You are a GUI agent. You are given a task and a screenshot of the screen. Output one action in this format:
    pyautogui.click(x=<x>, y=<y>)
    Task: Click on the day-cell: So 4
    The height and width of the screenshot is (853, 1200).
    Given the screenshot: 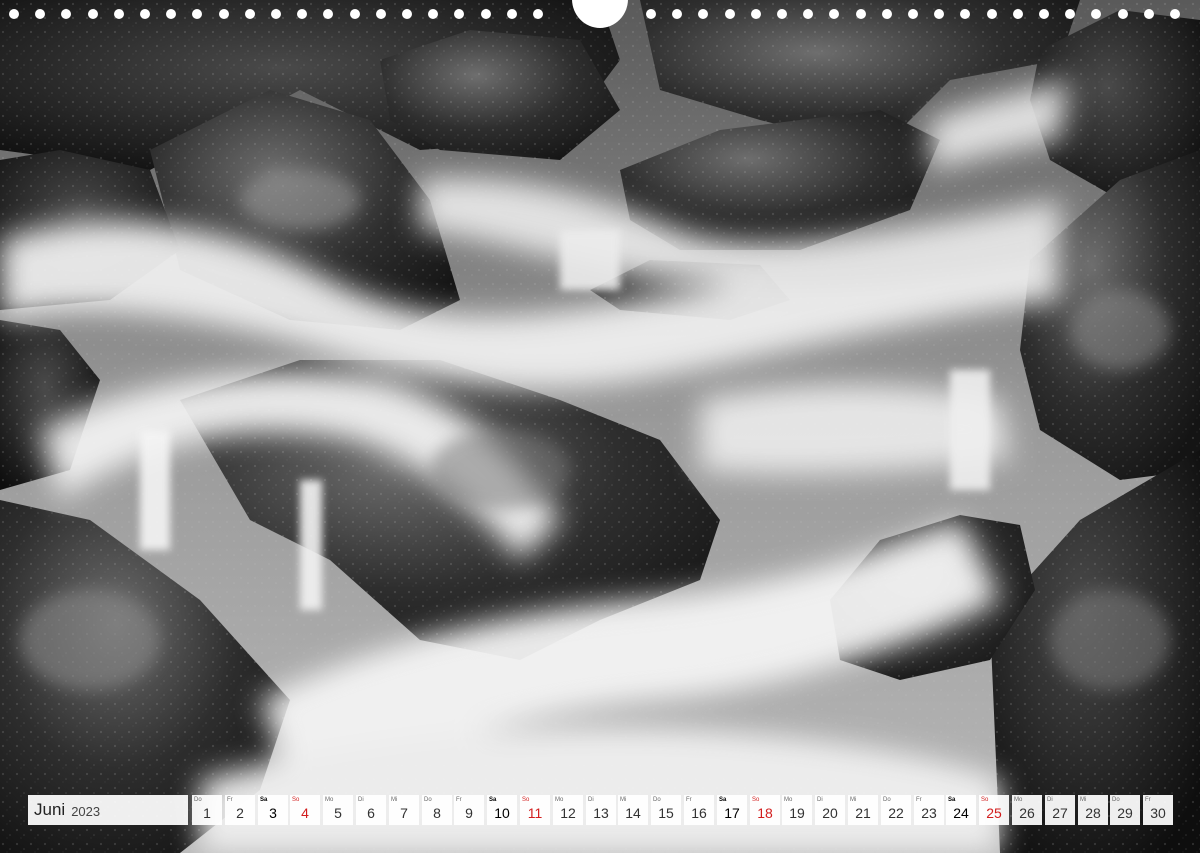 What is the action you would take?
    pyautogui.click(x=305, y=810)
    